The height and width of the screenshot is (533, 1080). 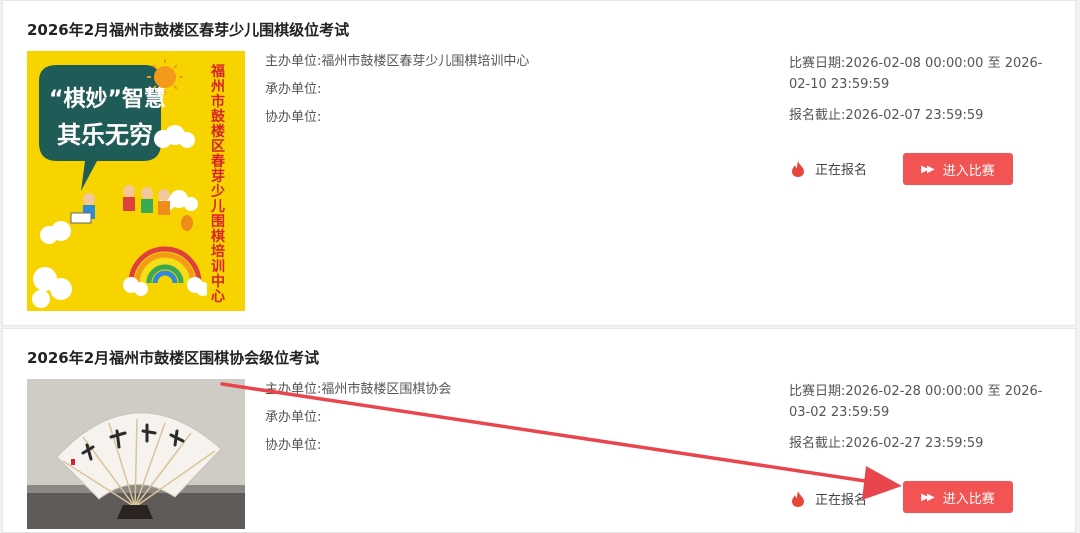 I want to click on poster-slogan-1: “棋妙”智慧, so click(x=107, y=99).